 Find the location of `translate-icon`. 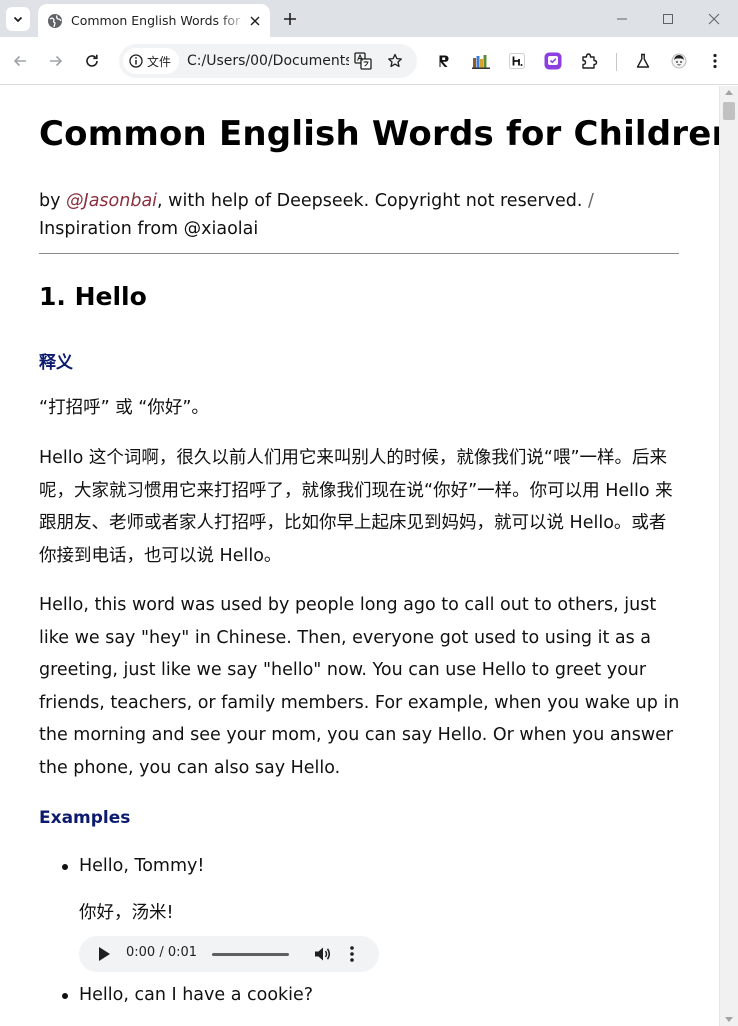

translate-icon is located at coordinates (363, 61).